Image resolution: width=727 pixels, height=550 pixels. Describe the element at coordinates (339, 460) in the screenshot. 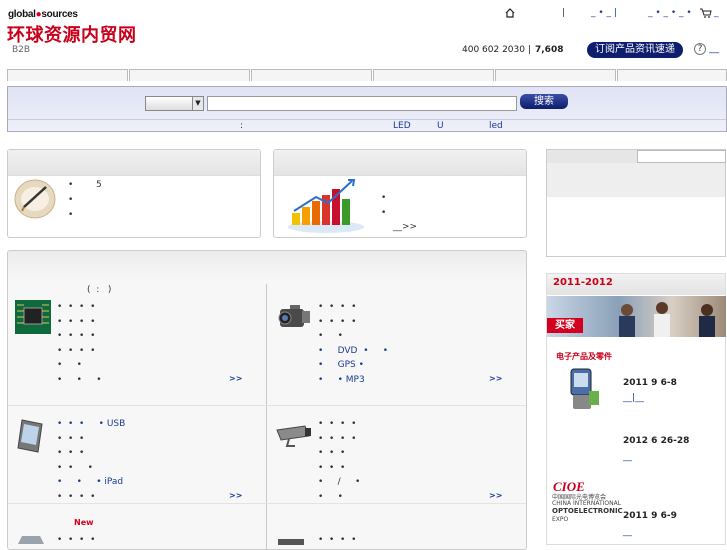

I see `category-list: • • • • • • • • • • • • • • • / • • •` at that location.